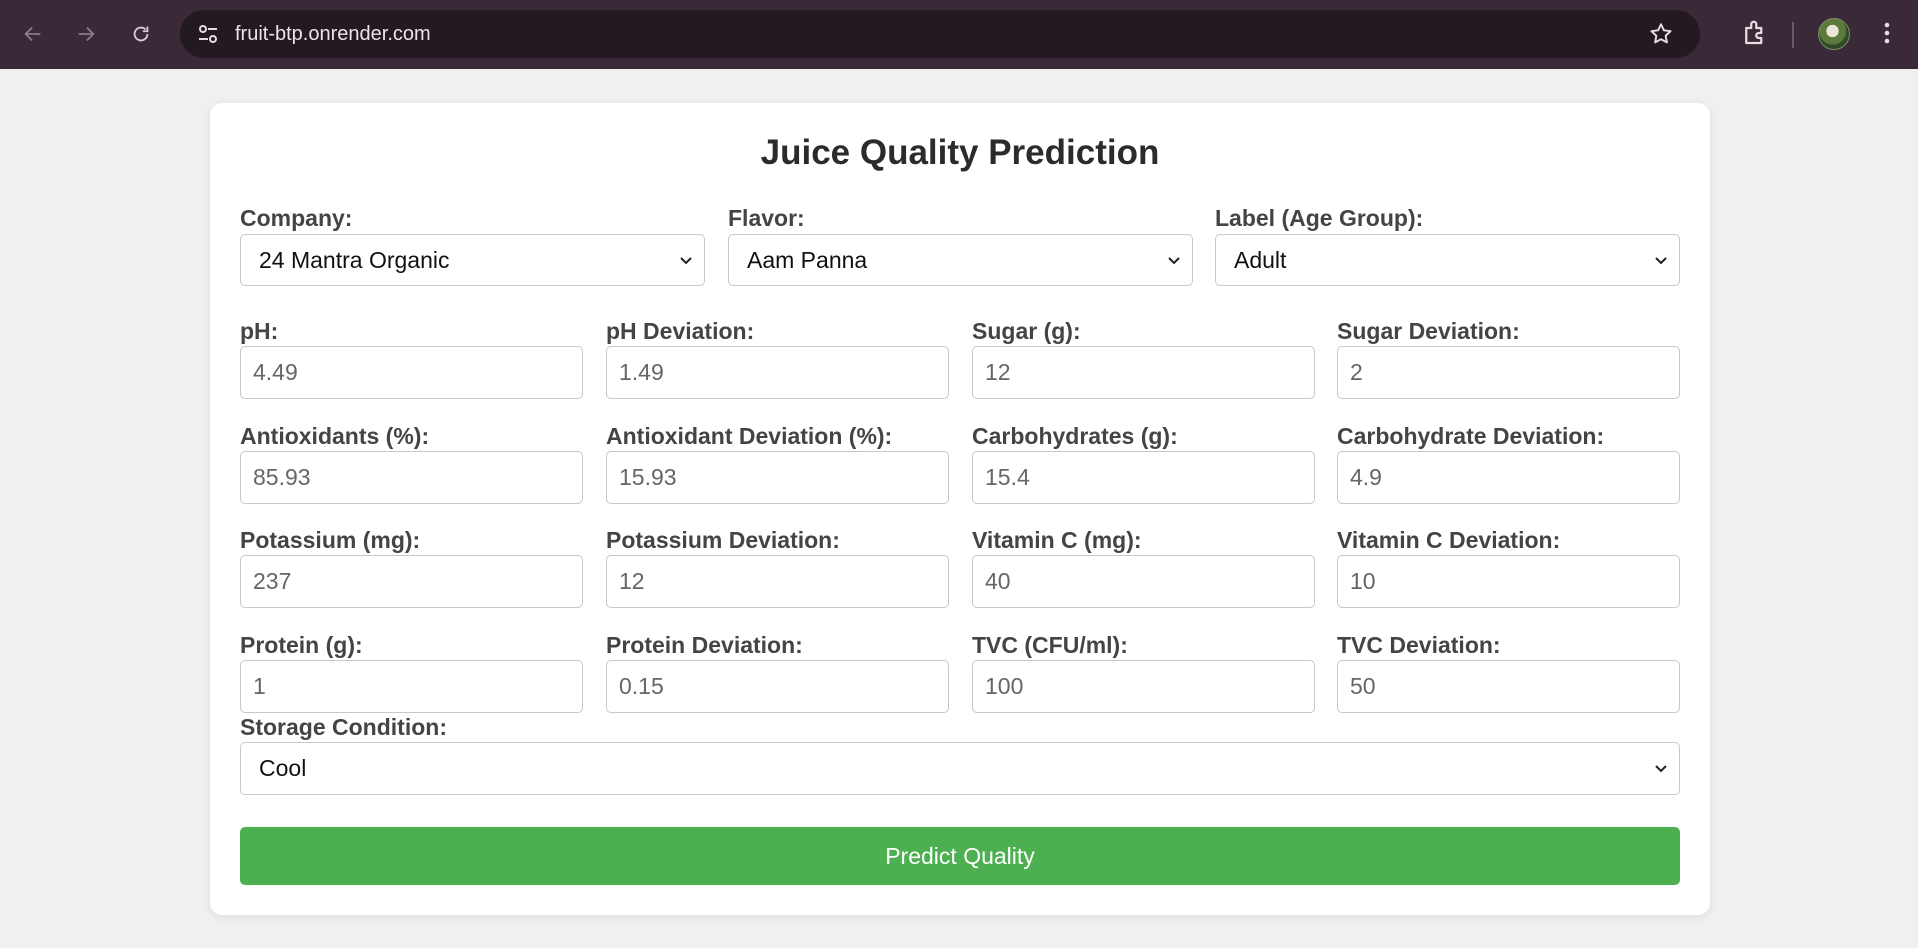 This screenshot has width=1918, height=948. What do you see at coordinates (641, 686) in the screenshot?
I see `protein-deviation-value: 0.15` at bounding box center [641, 686].